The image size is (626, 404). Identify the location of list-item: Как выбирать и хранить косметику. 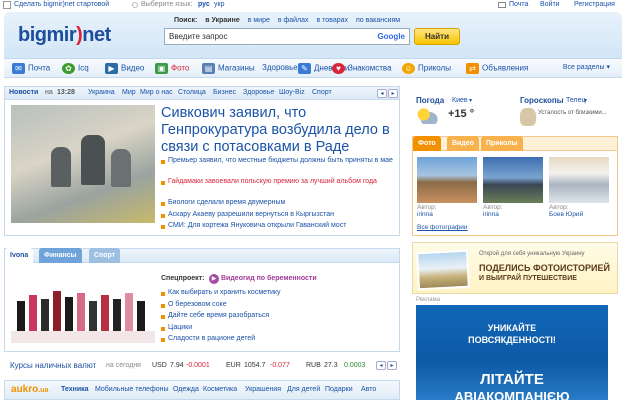
(279, 295).